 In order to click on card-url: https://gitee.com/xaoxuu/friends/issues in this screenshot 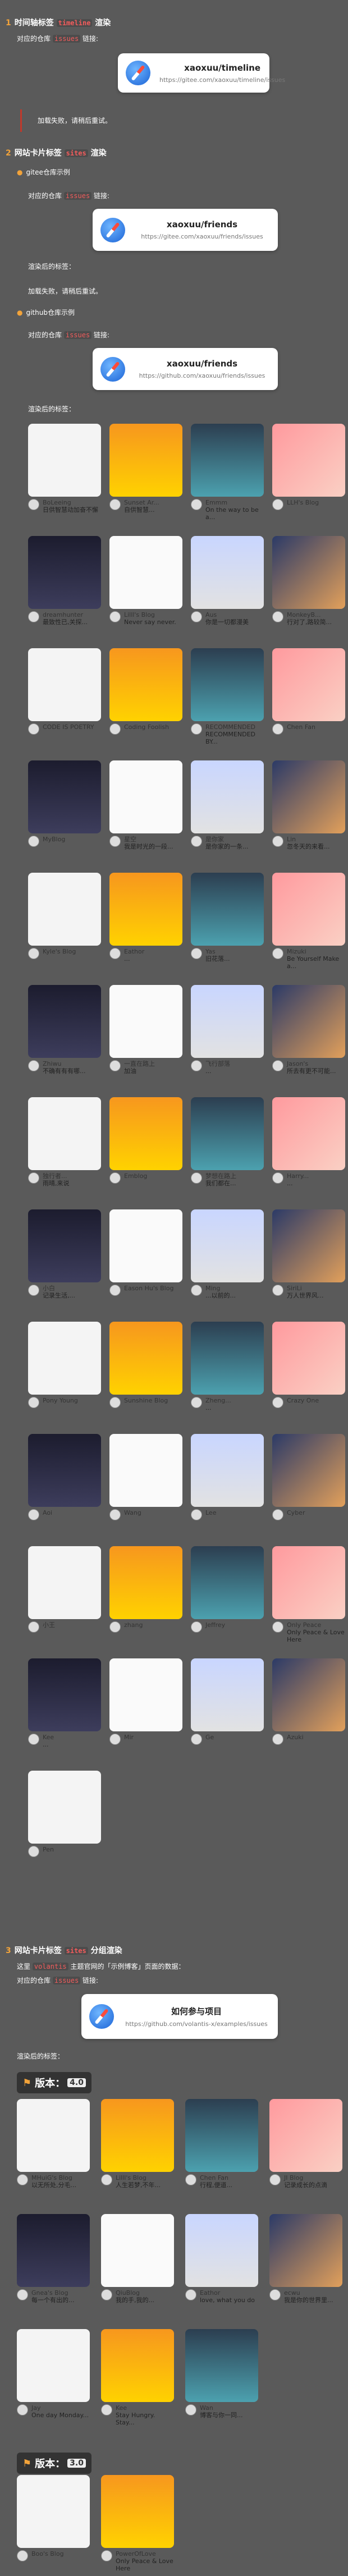, I will do `click(202, 236)`.